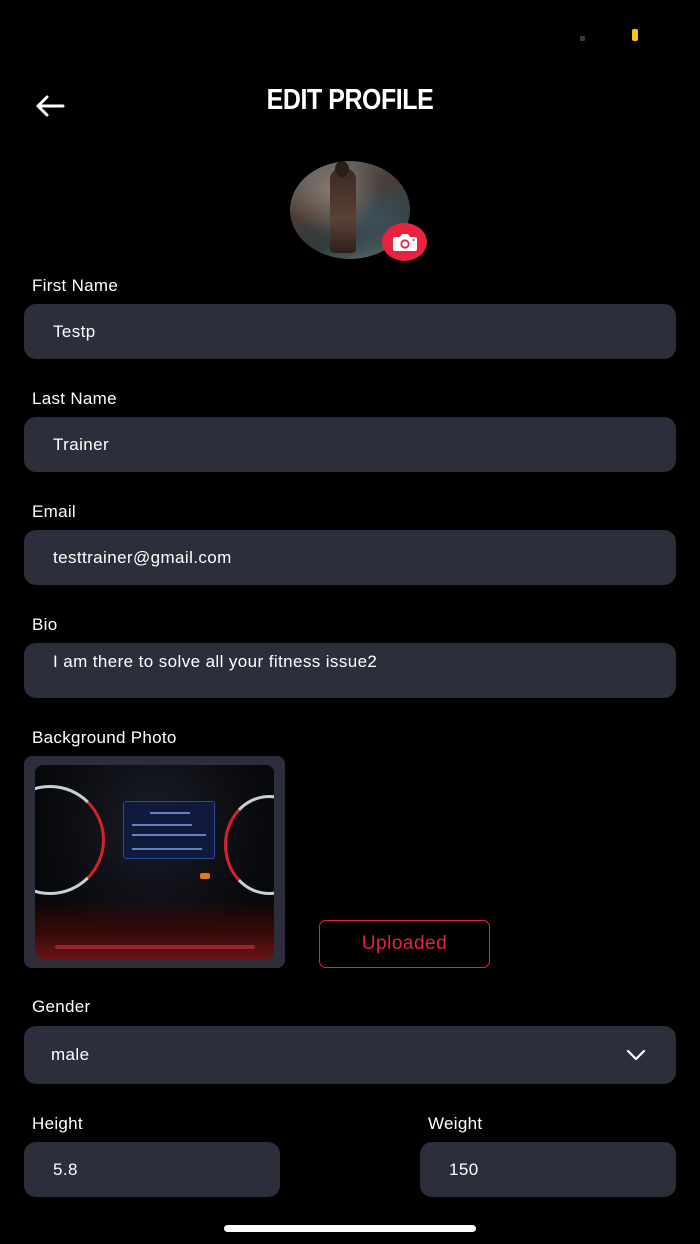  I want to click on weight-label: Weight, so click(455, 1123).